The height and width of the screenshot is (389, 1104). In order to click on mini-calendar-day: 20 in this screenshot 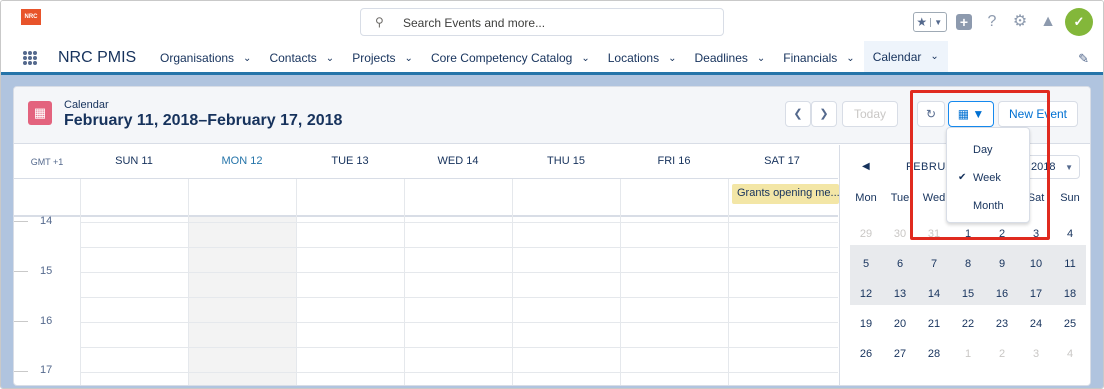, I will do `click(900, 324)`.